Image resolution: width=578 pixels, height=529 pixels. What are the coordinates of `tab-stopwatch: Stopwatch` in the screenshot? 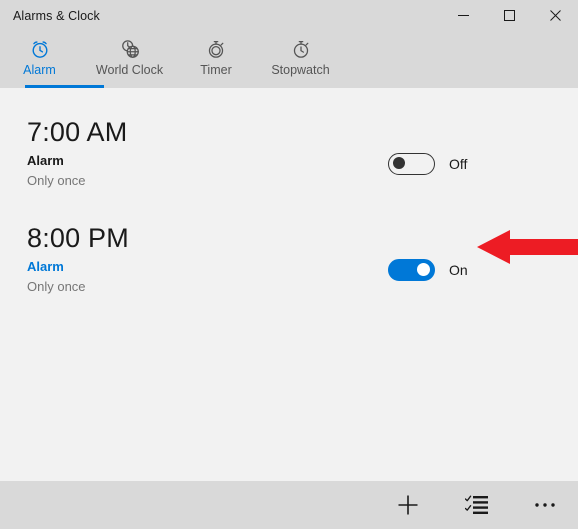 It's located at (300, 59).